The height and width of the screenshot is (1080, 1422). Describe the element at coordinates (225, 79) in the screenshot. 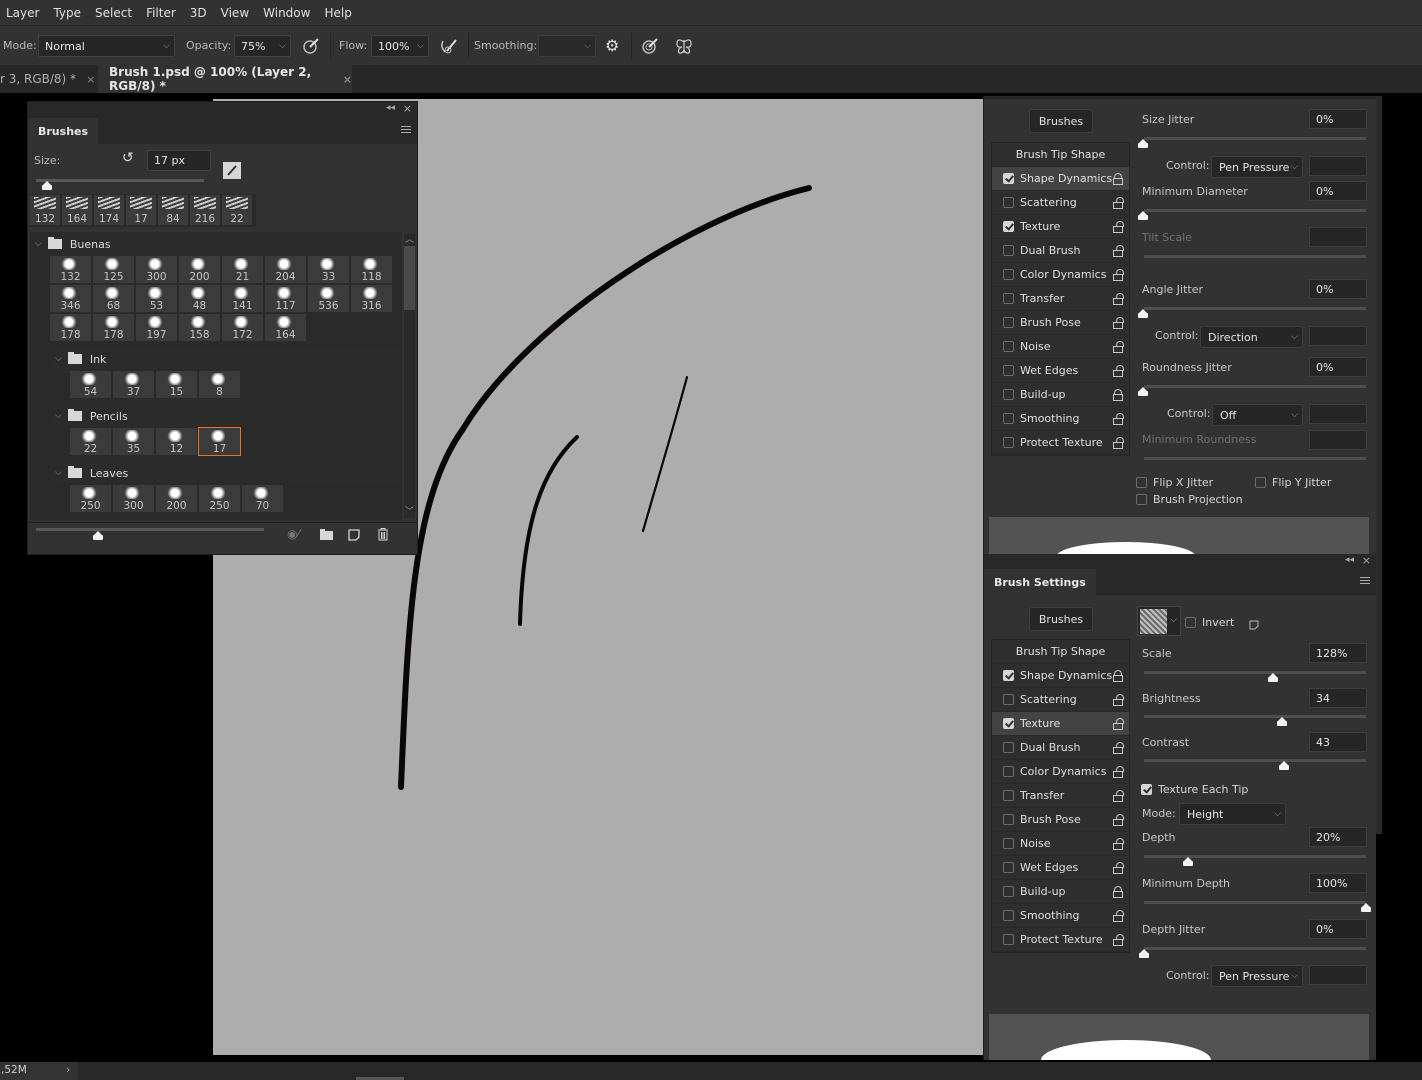

I see `tab-brush-1-document: Brush 1.psd @ 100% (Layer 2, RGB/8) * ×` at that location.